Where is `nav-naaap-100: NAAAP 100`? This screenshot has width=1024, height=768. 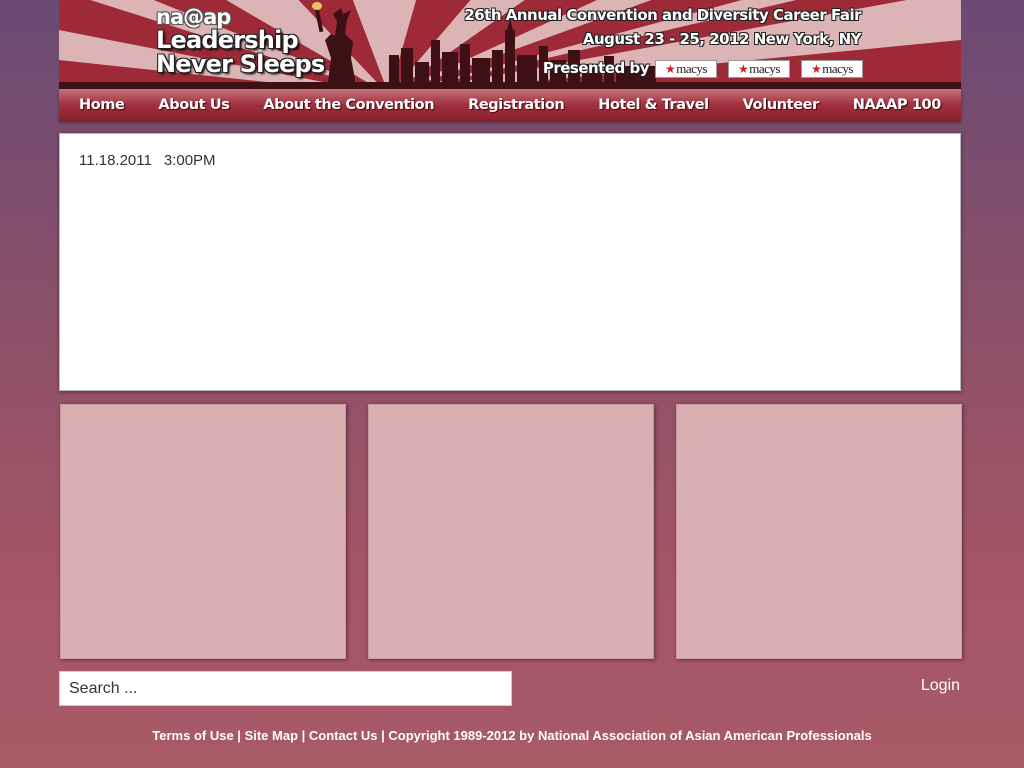 nav-naaap-100: NAAAP 100 is located at coordinates (897, 105).